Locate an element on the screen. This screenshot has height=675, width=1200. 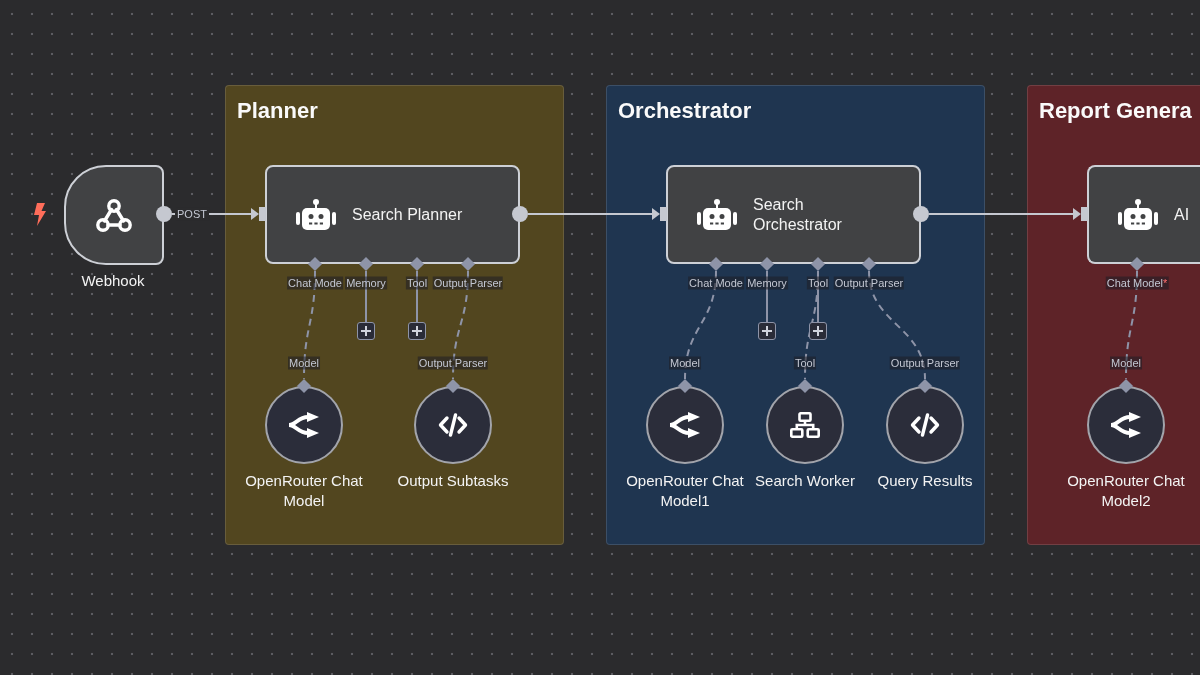
sticky-title: Orchestrator is located at coordinates (685, 111).